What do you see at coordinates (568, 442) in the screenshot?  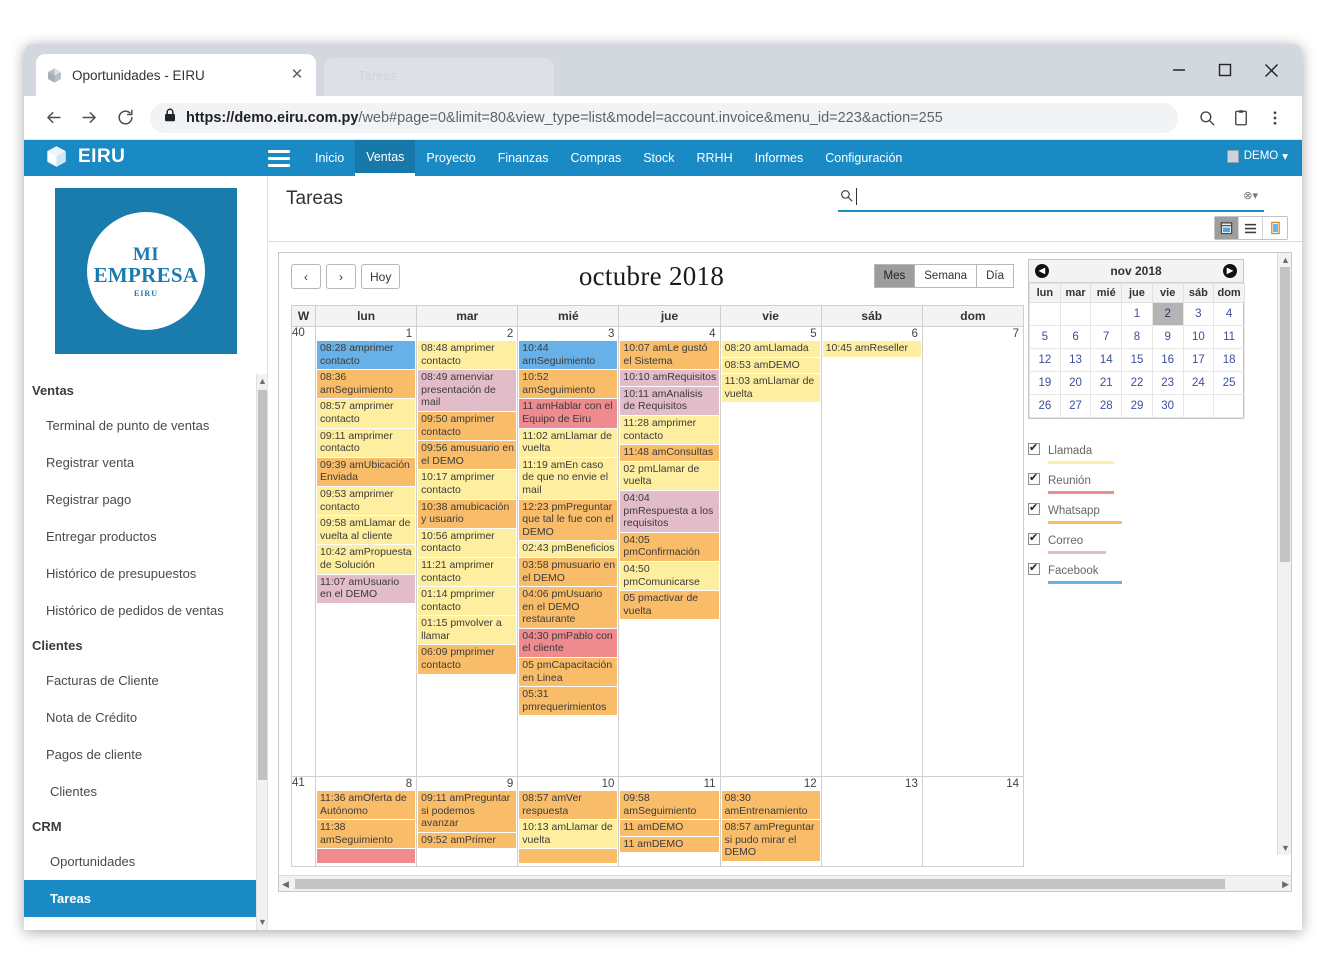 I see `calendar-event: 11:02 amLlamar de vuelta` at bounding box center [568, 442].